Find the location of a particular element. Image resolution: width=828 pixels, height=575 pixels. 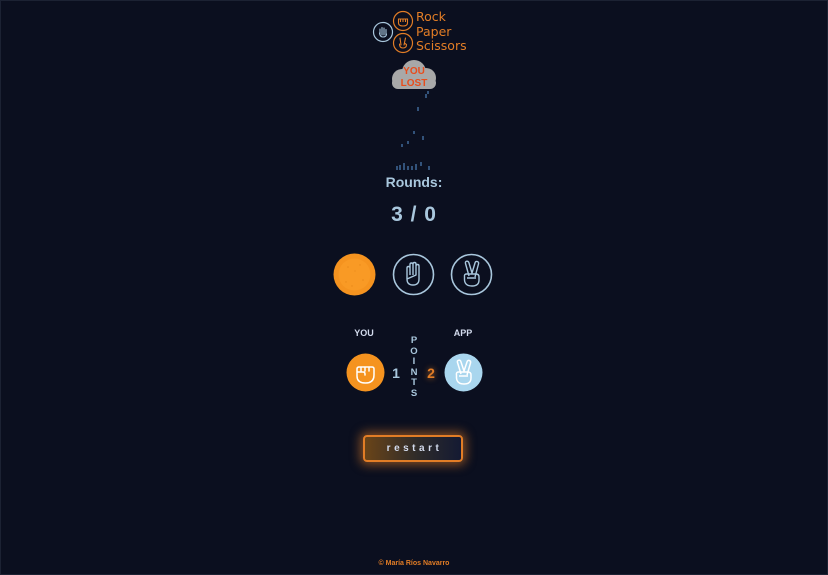

scissors-hand-icon is located at coordinates (463, 372).